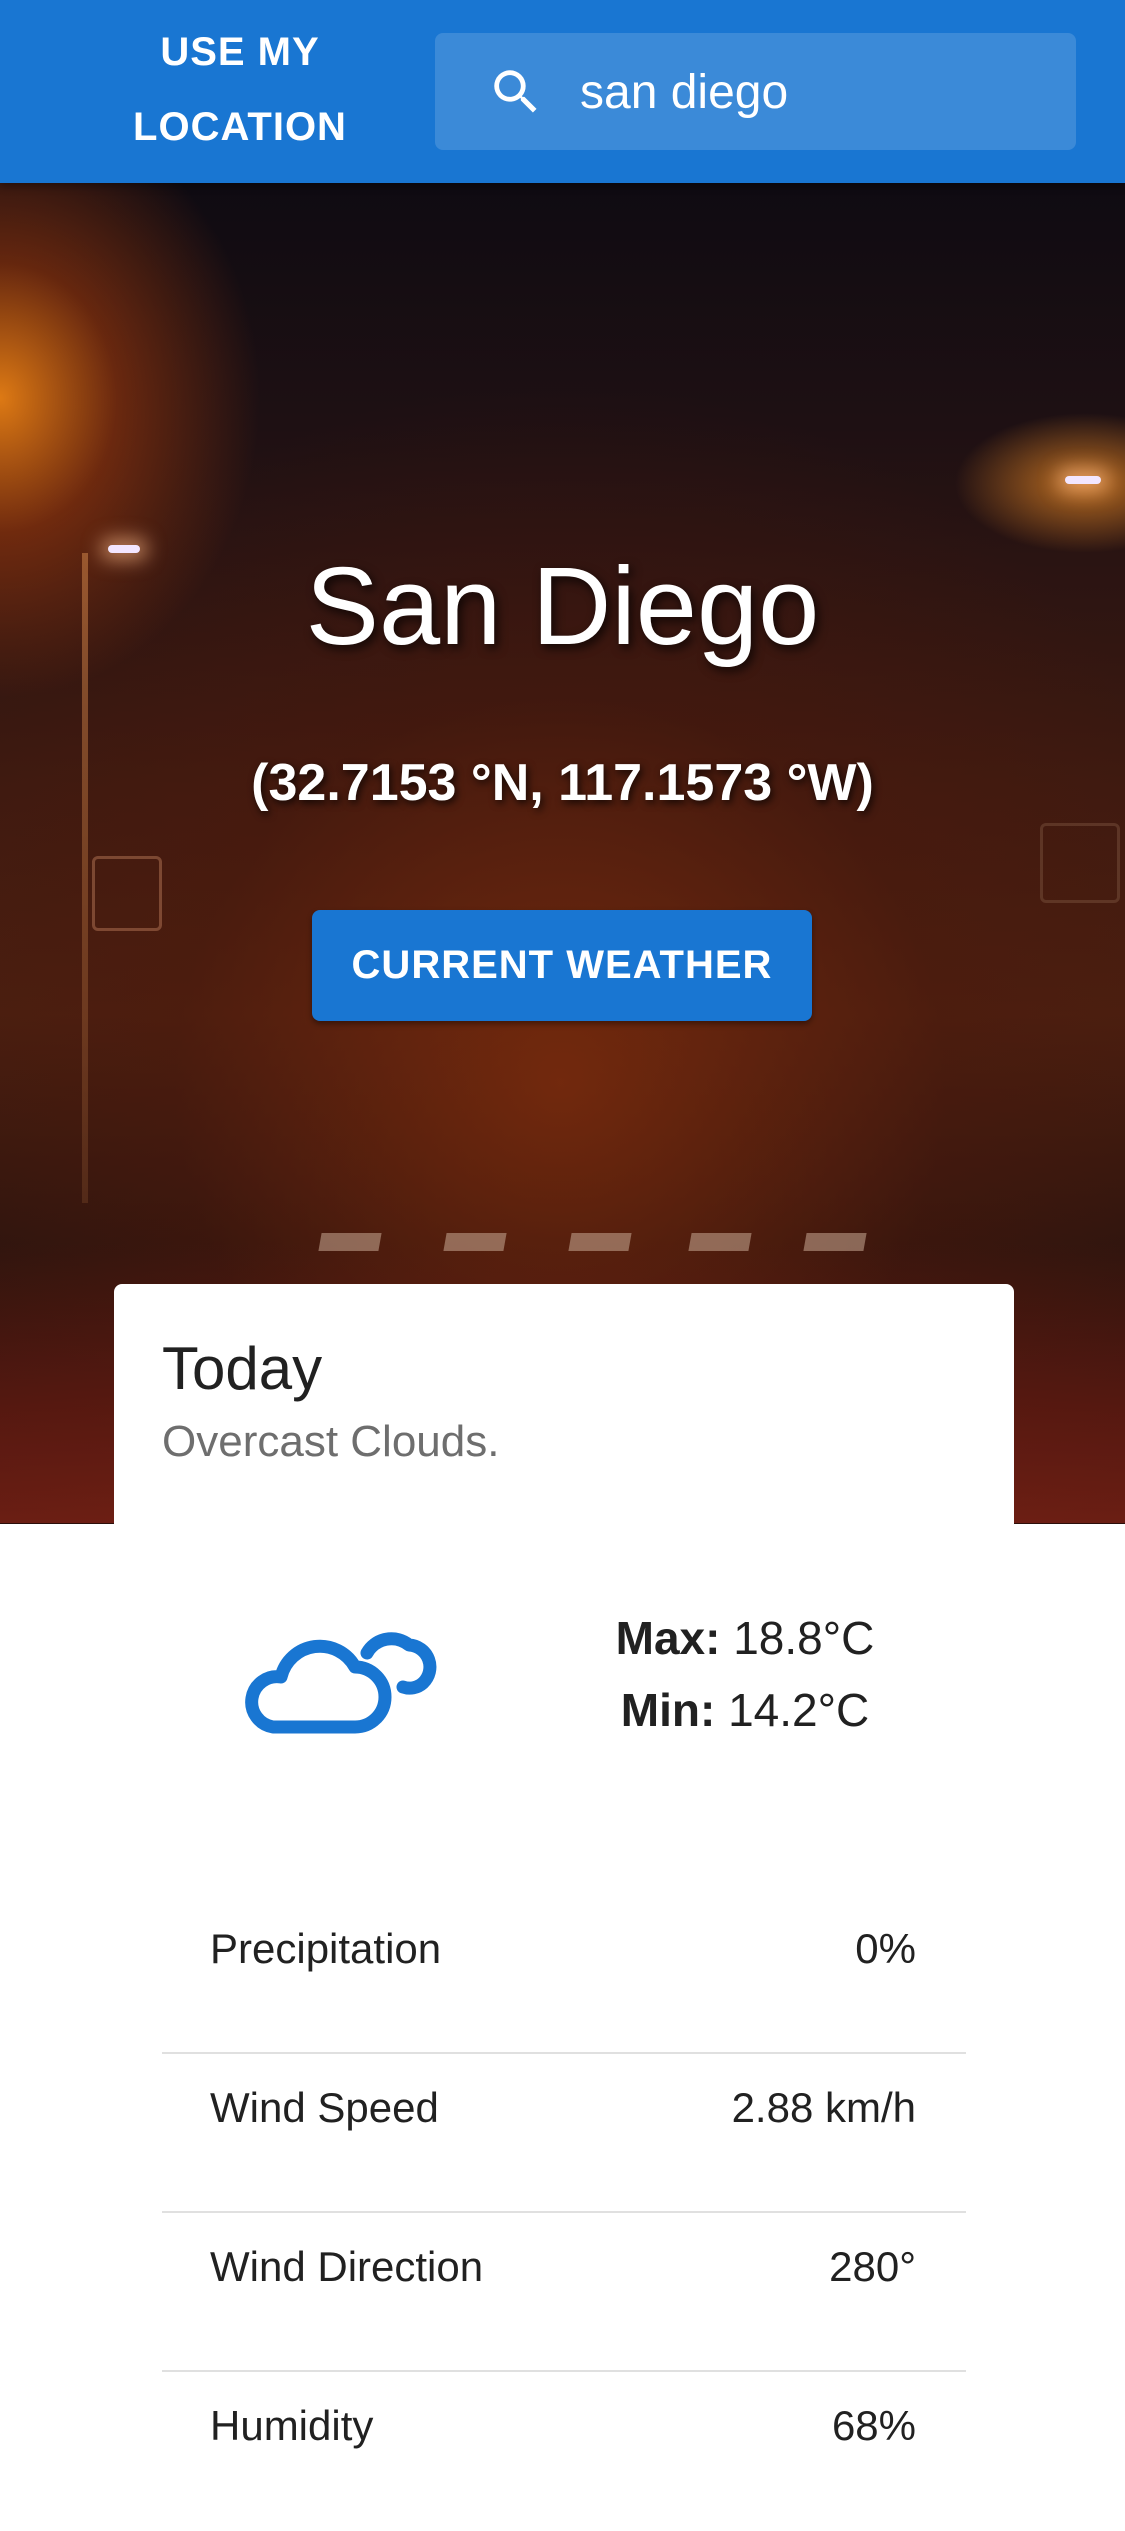 Image resolution: width=1125 pixels, height=2531 pixels. I want to click on max-label: Max:, so click(668, 1638).